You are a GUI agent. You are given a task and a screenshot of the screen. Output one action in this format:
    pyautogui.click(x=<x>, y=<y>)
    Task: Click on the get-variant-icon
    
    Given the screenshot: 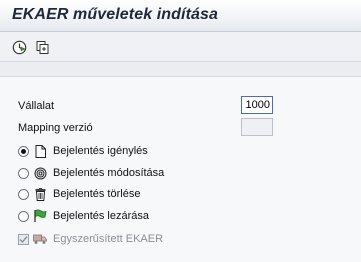 What is the action you would take?
    pyautogui.click(x=42, y=47)
    